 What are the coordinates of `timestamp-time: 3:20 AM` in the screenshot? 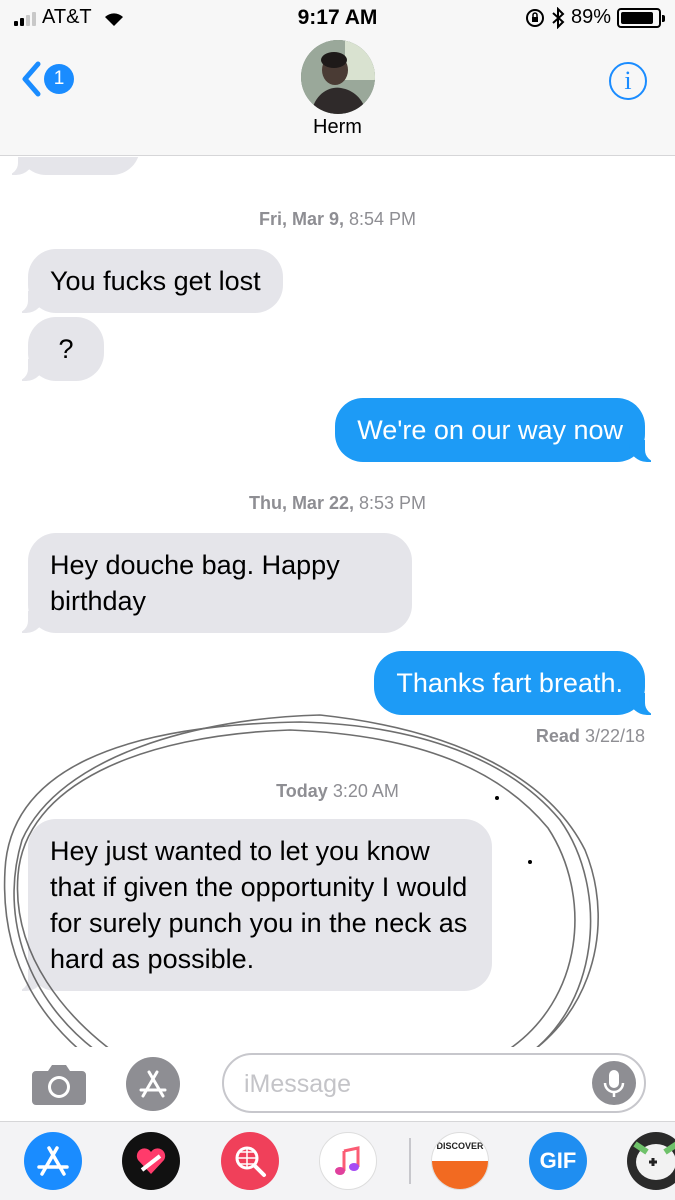 It's located at (365, 791).